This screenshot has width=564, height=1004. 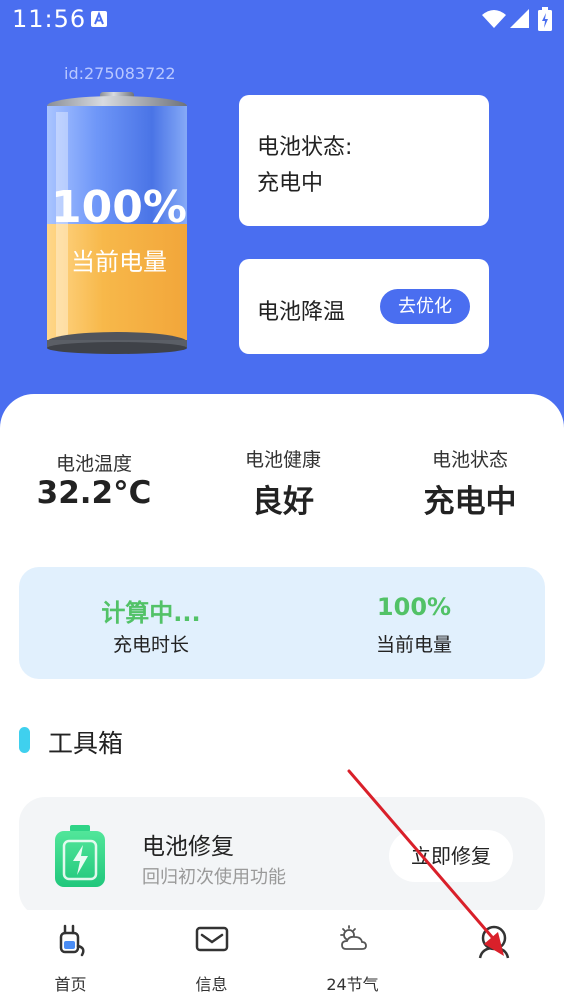 I want to click on stat-label-temperature: 电池温度, so click(x=93, y=464).